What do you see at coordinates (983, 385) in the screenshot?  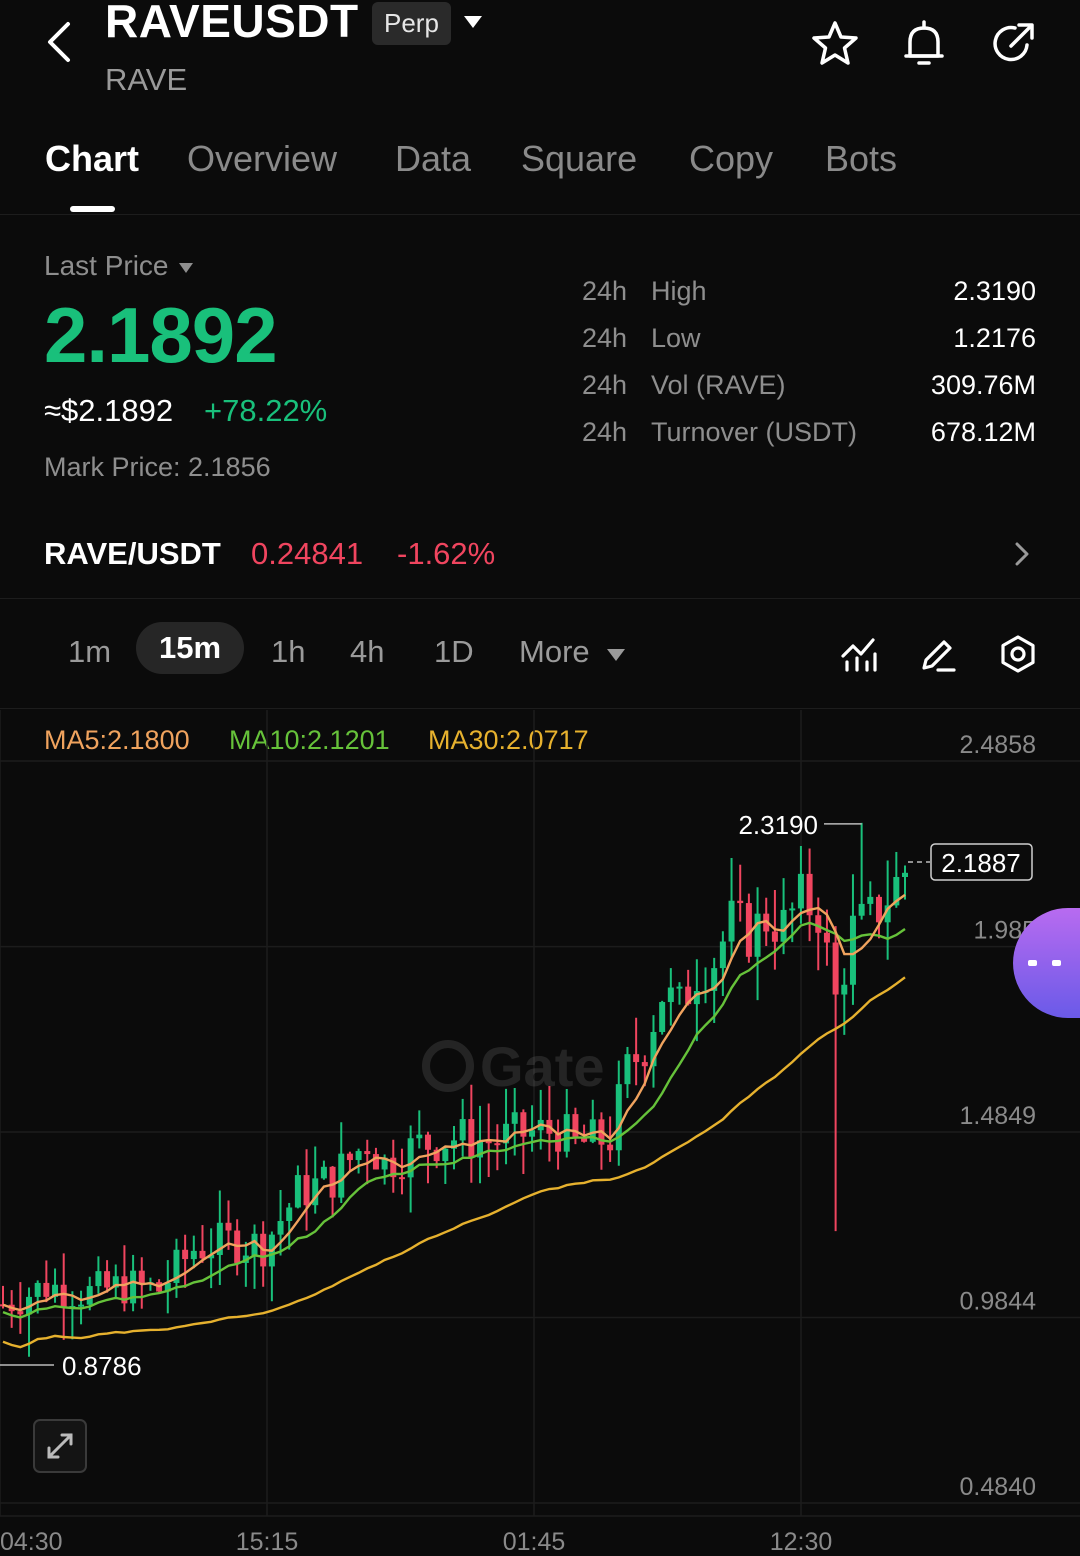 I see `stat-value-volume: 309.76M` at bounding box center [983, 385].